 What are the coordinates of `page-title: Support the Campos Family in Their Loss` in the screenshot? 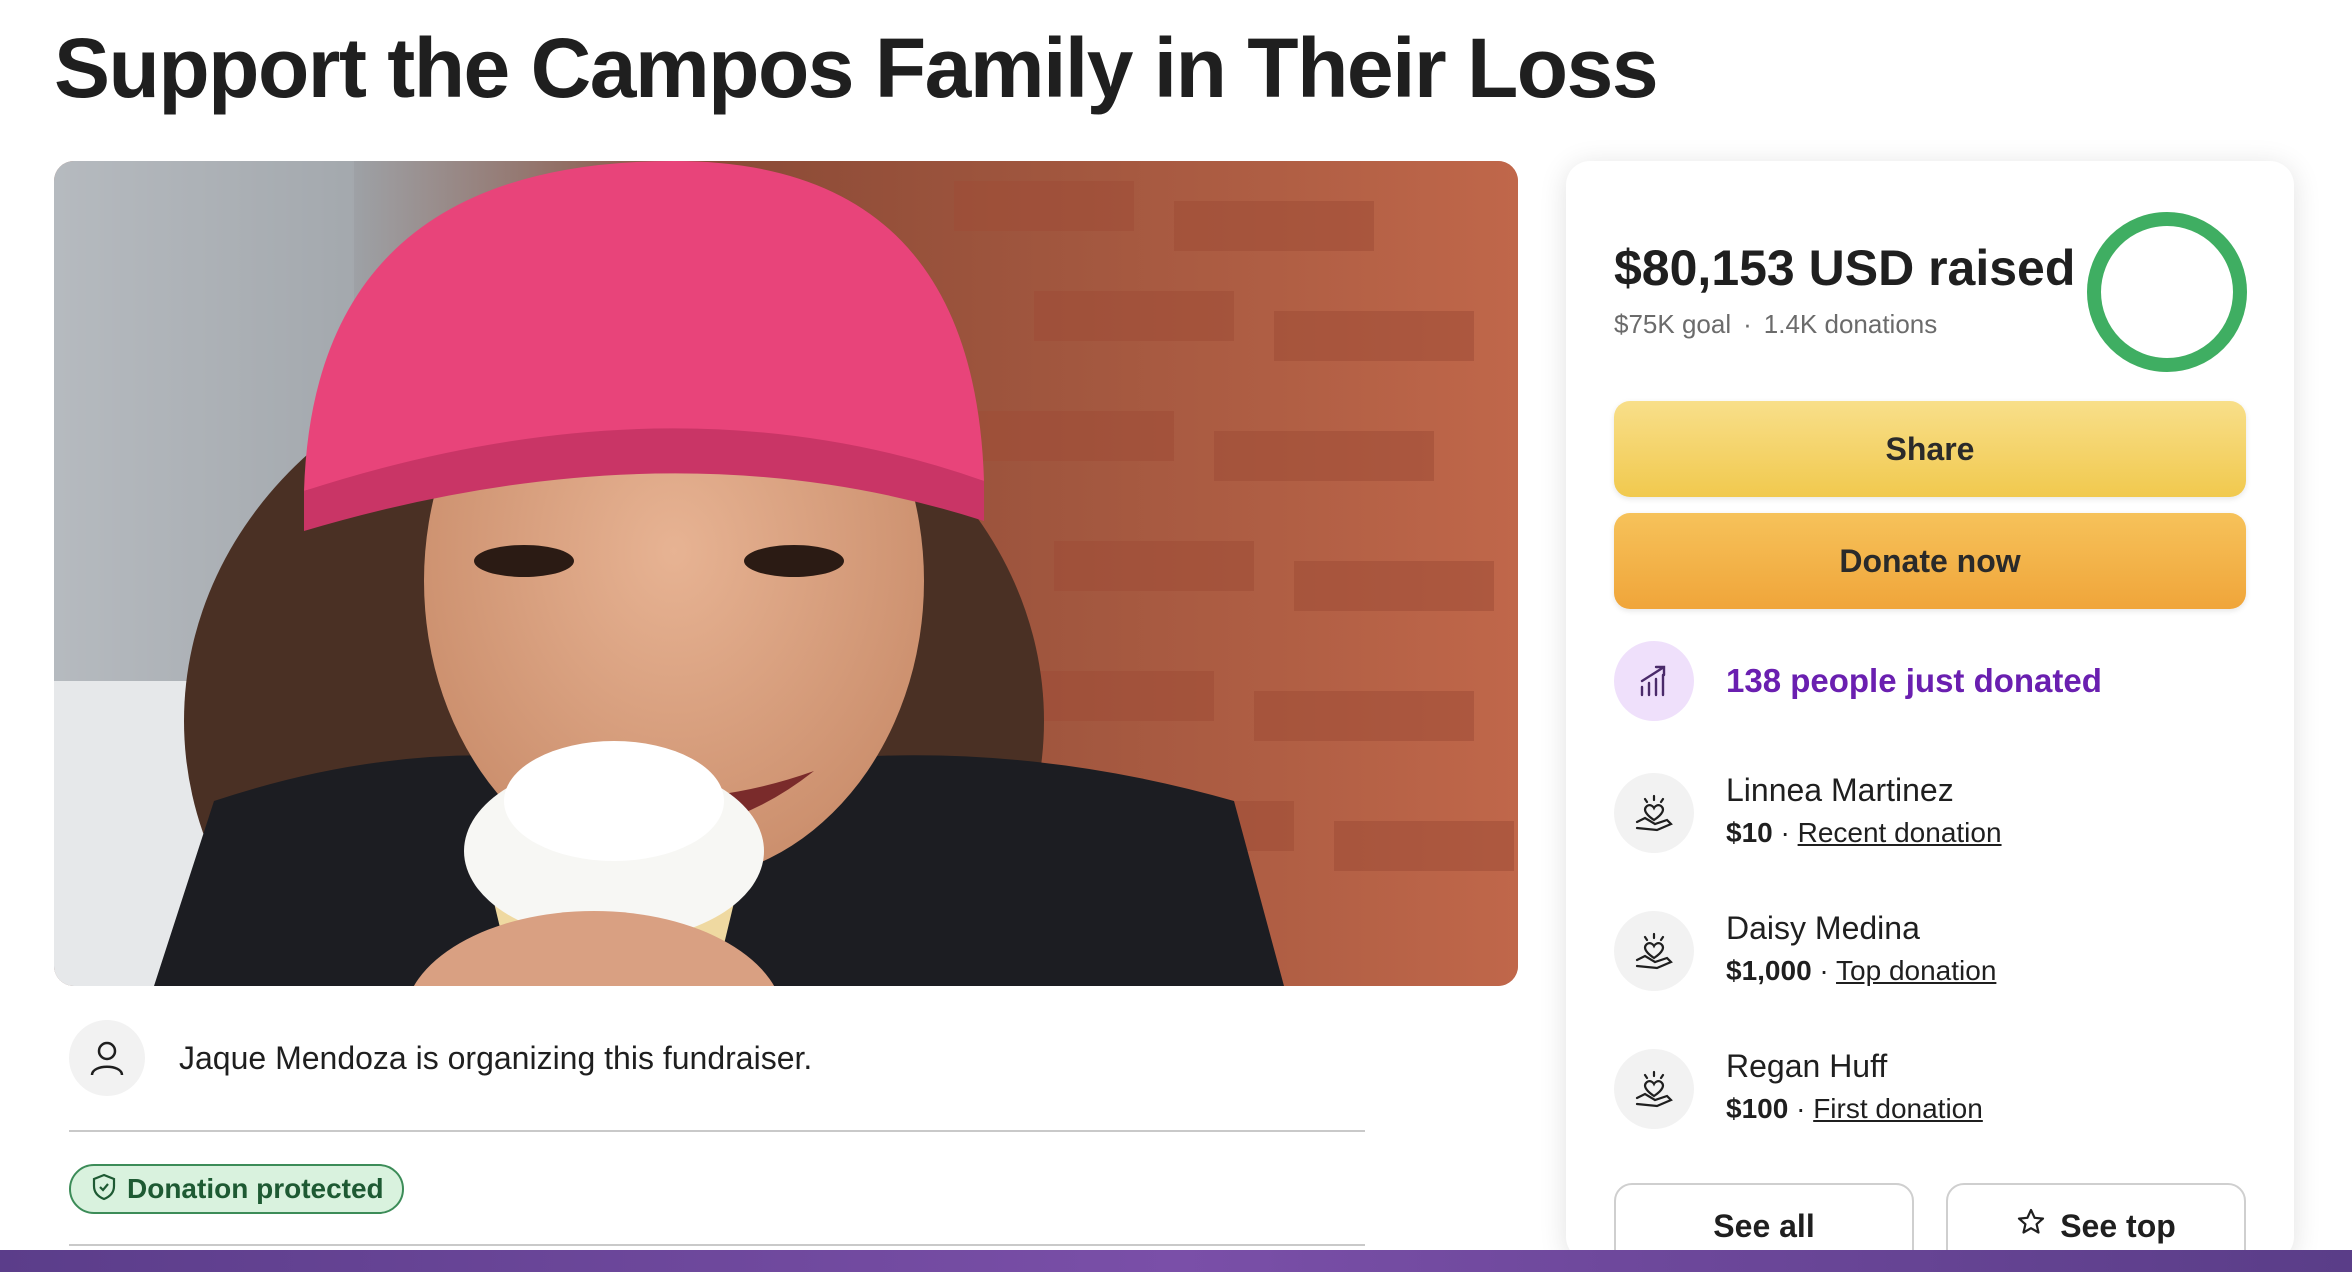 It's located at (856, 68).